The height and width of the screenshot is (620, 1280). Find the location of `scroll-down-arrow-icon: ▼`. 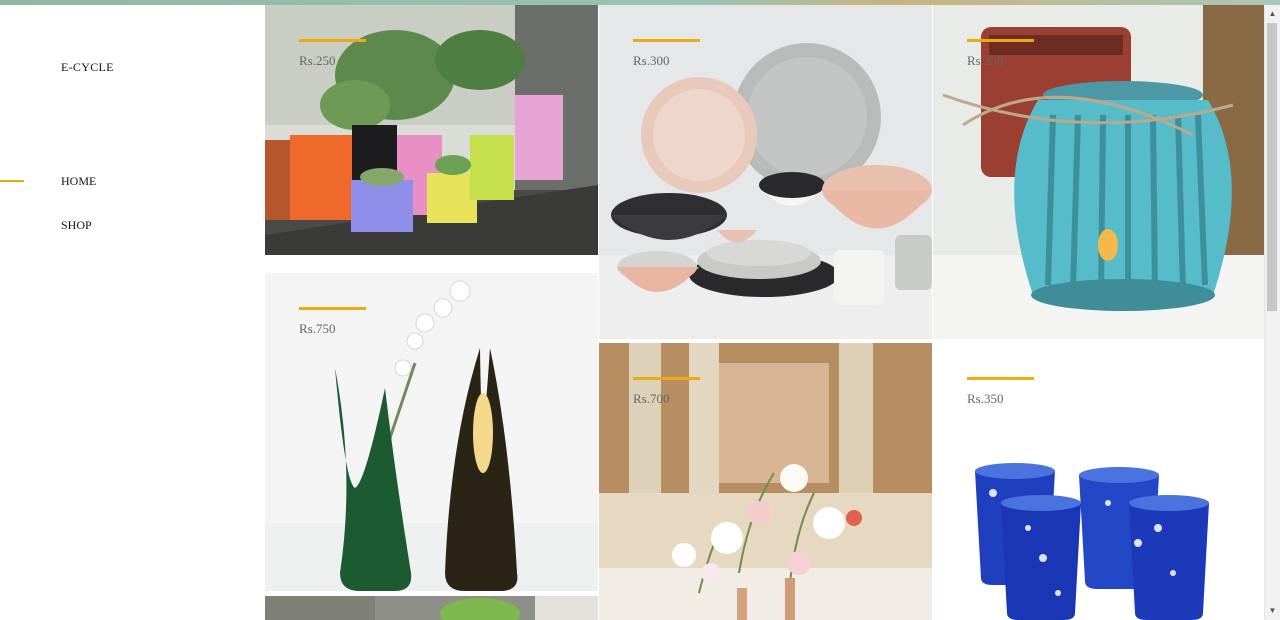

scroll-down-arrow-icon: ▼ is located at coordinates (1272, 611).